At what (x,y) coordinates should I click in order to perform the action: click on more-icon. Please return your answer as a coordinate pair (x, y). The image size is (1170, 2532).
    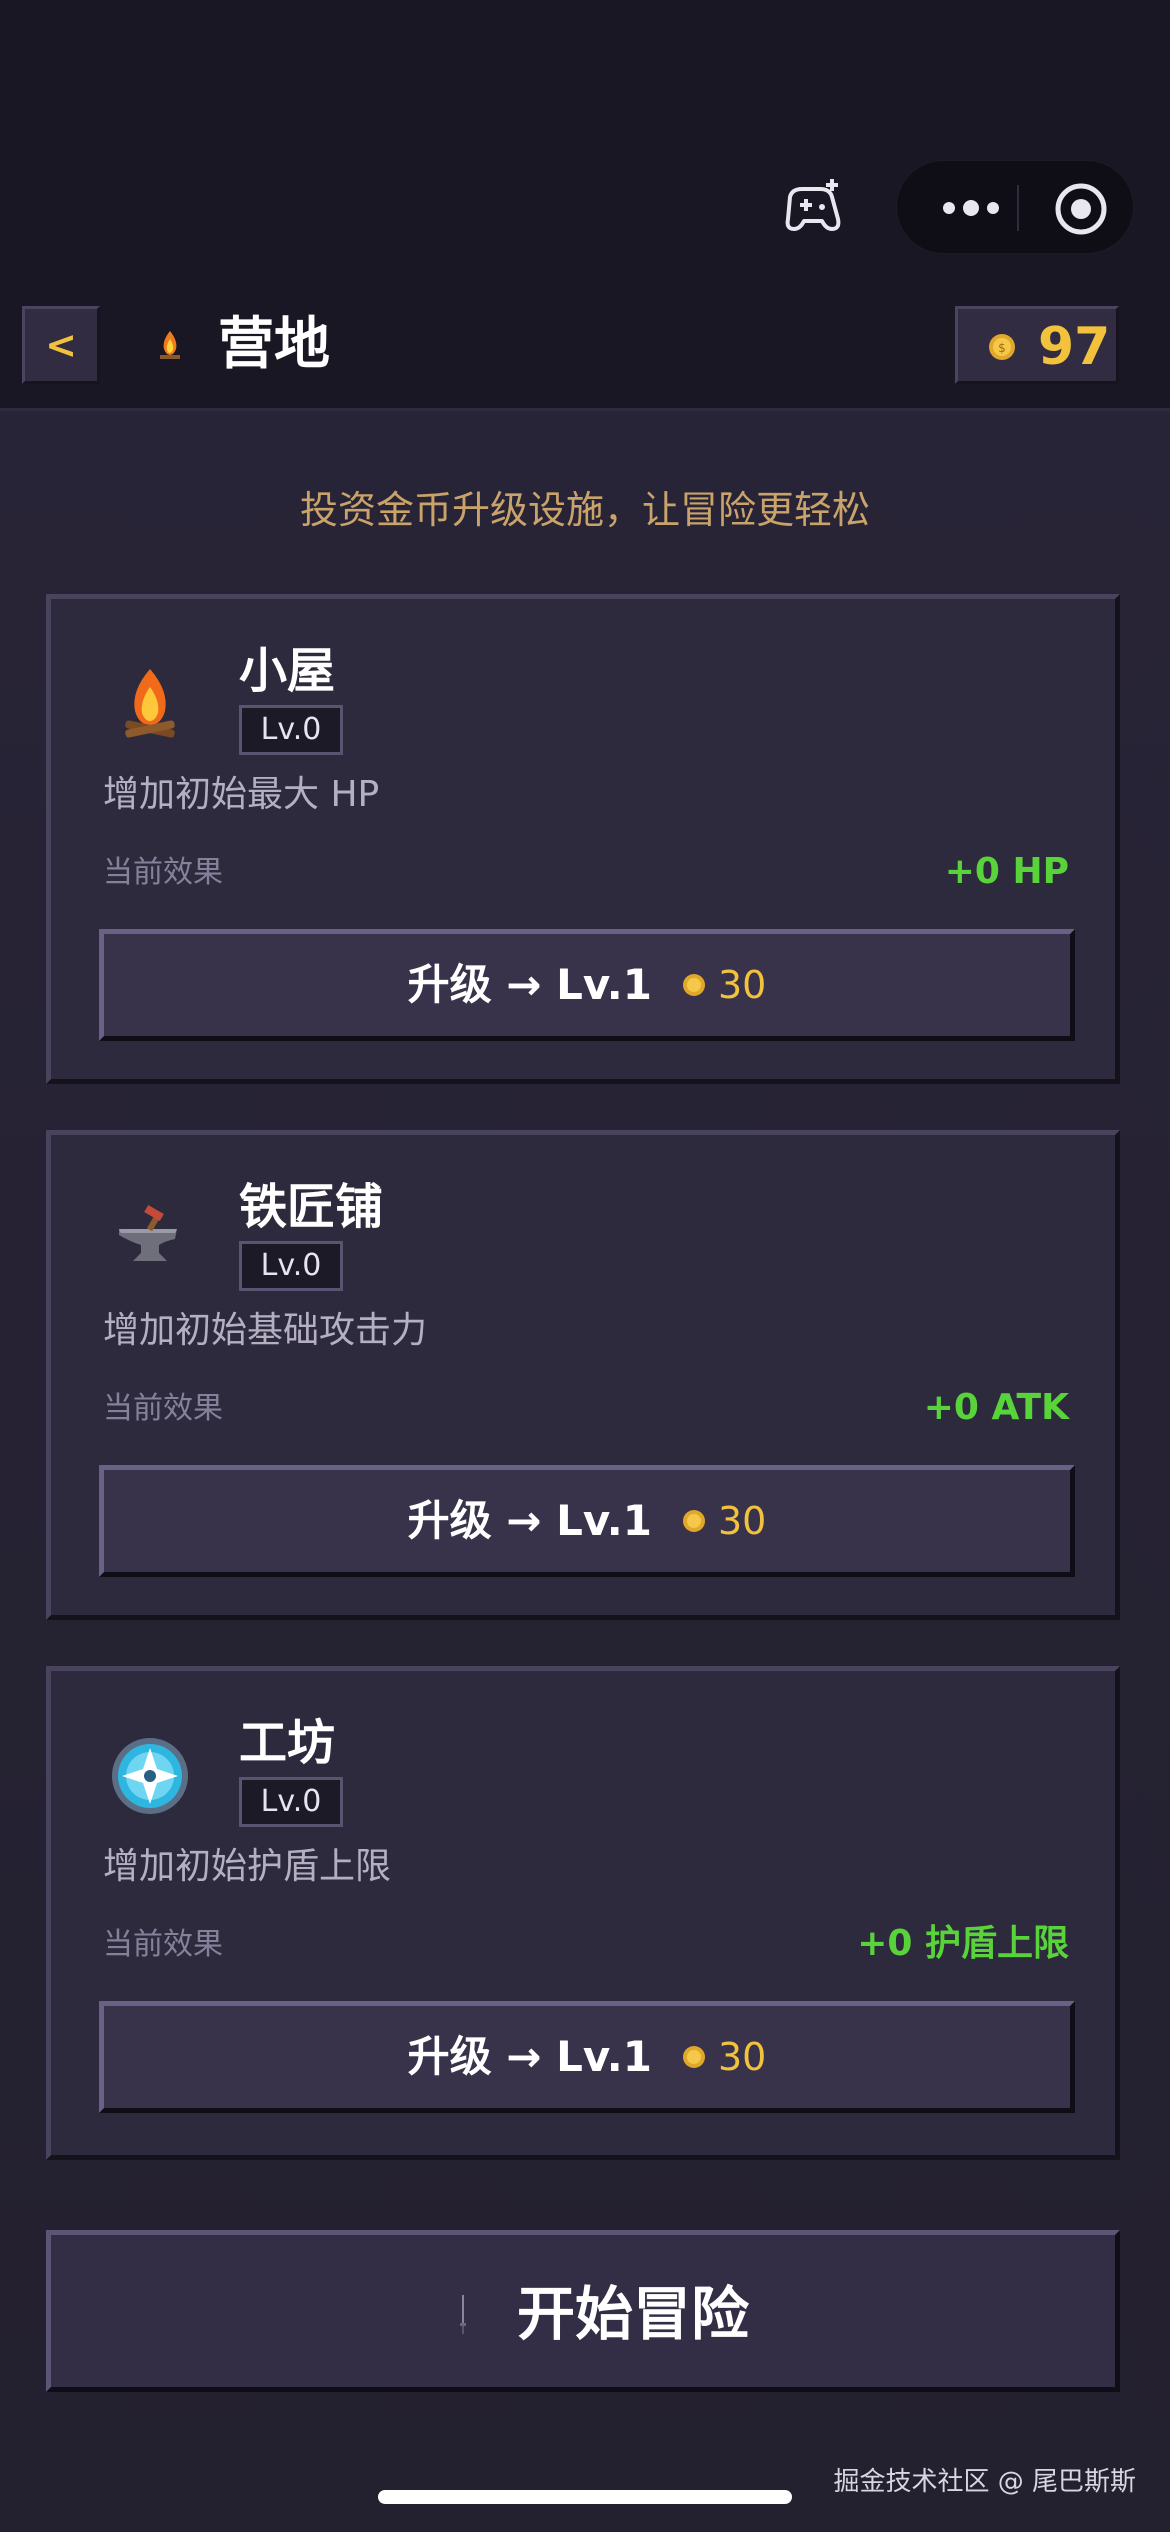
    Looking at the image, I should click on (970, 208).